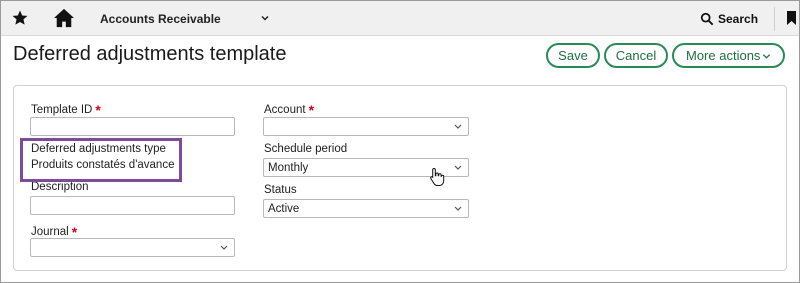  What do you see at coordinates (160, 19) in the screenshot?
I see `module-name: Accounts Receivable` at bounding box center [160, 19].